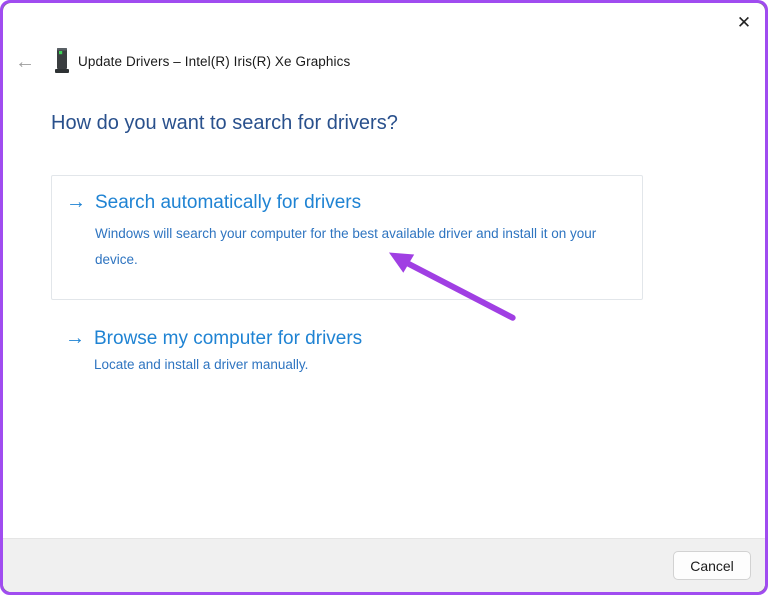 The width and height of the screenshot is (768, 595). I want to click on close-icon: ✕, so click(744, 22).